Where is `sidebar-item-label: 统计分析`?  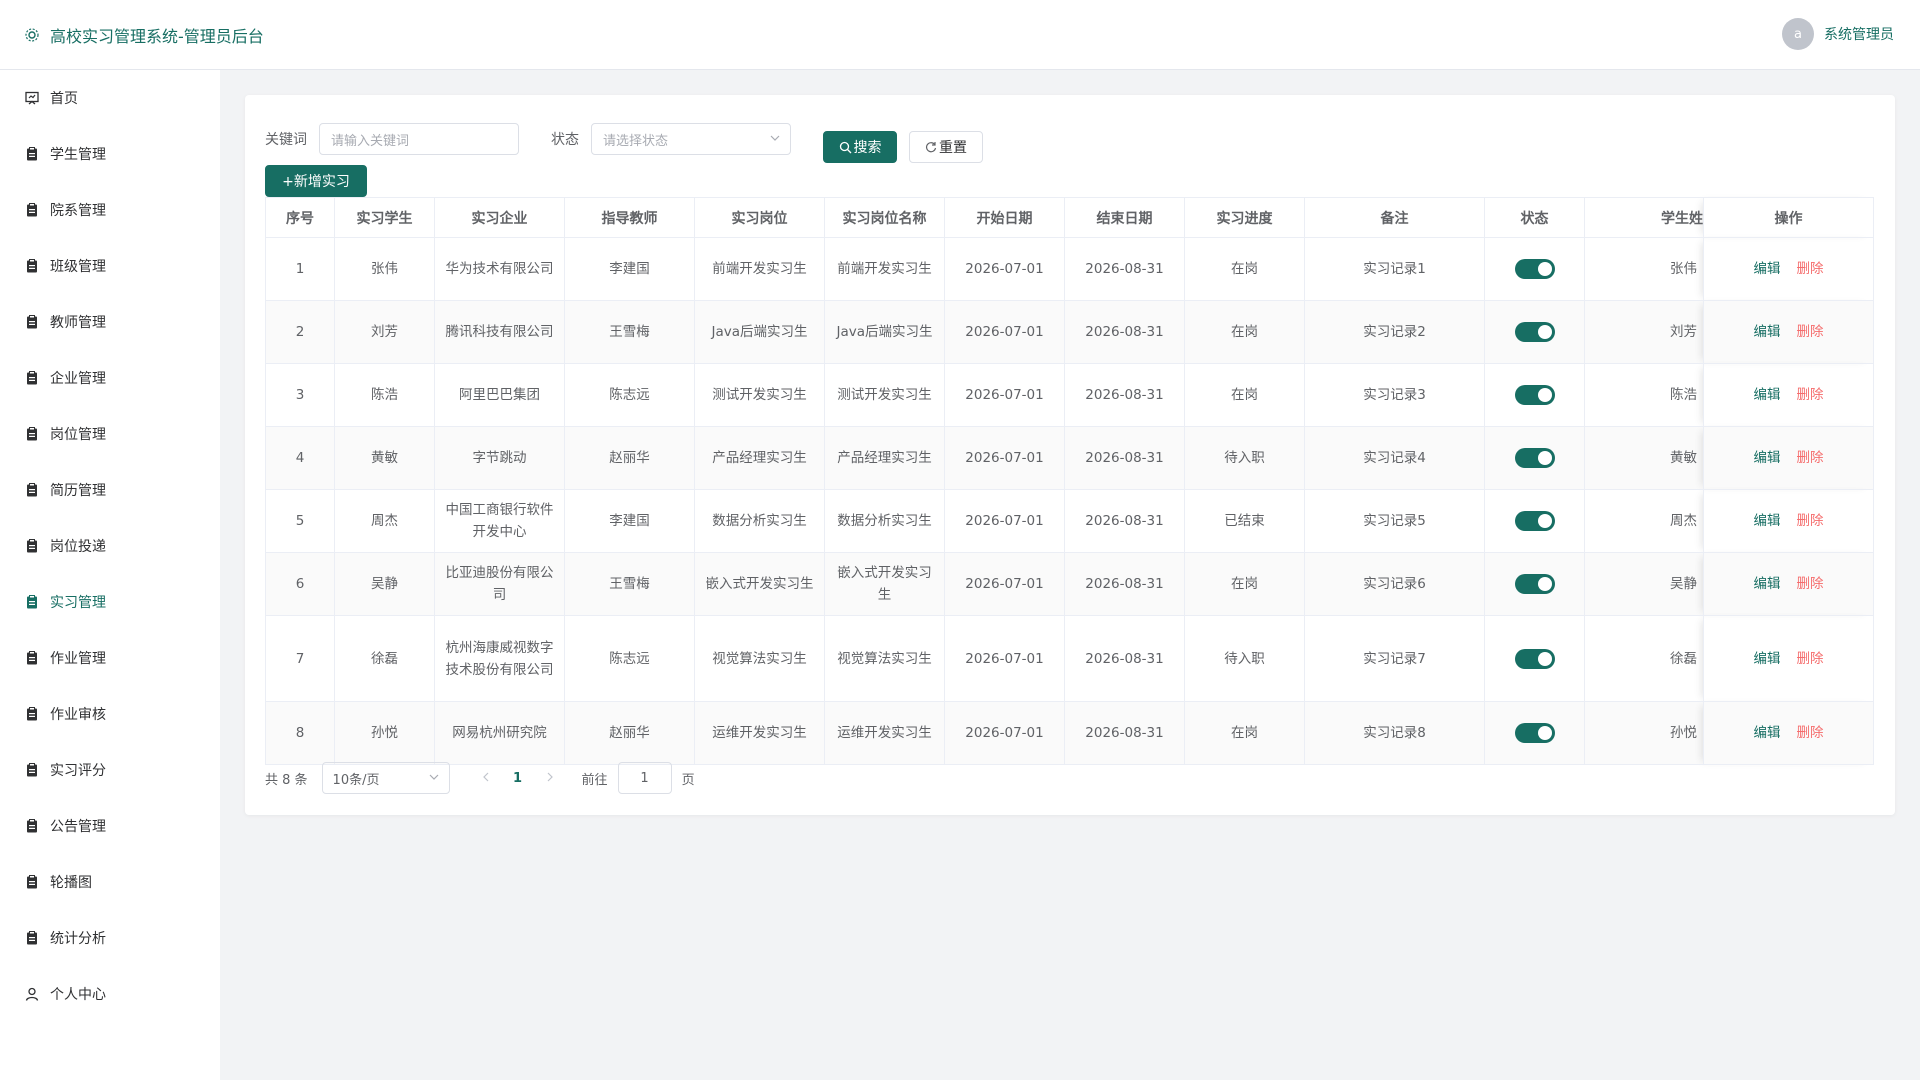
sidebar-item-label: 统计分析 is located at coordinates (78, 939).